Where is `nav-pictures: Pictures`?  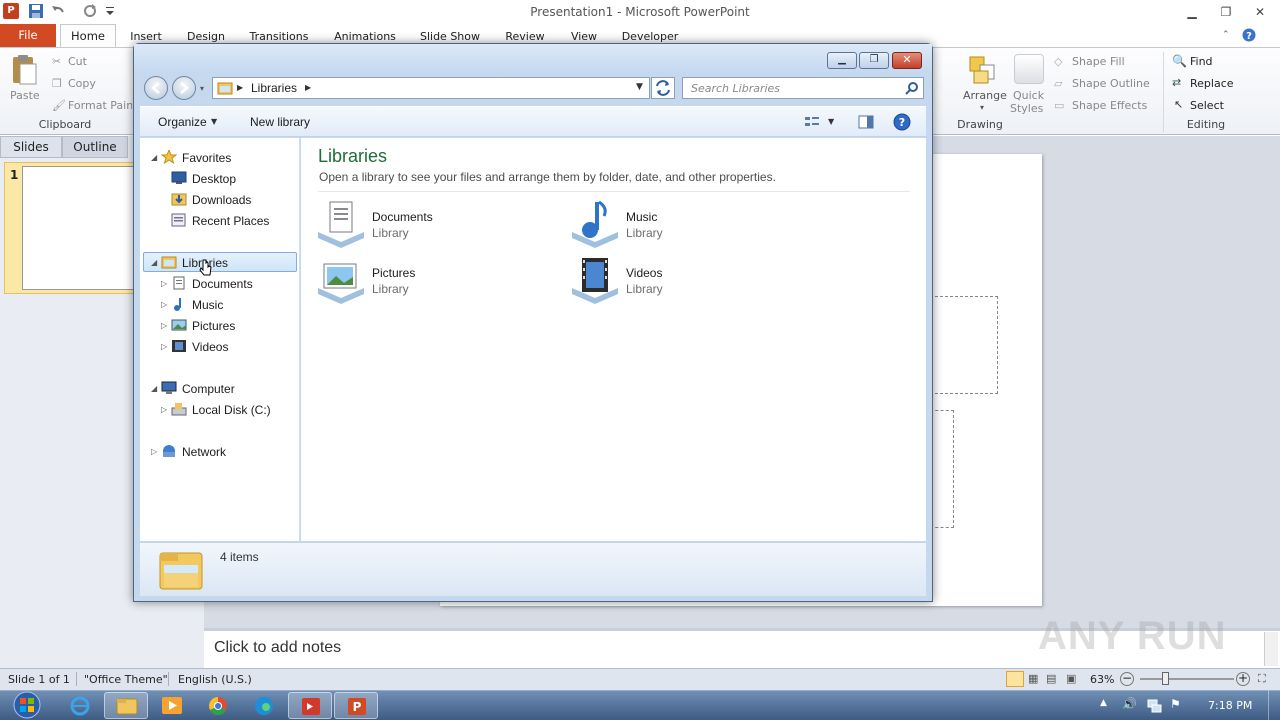
nav-pictures: Pictures is located at coordinates (213, 326).